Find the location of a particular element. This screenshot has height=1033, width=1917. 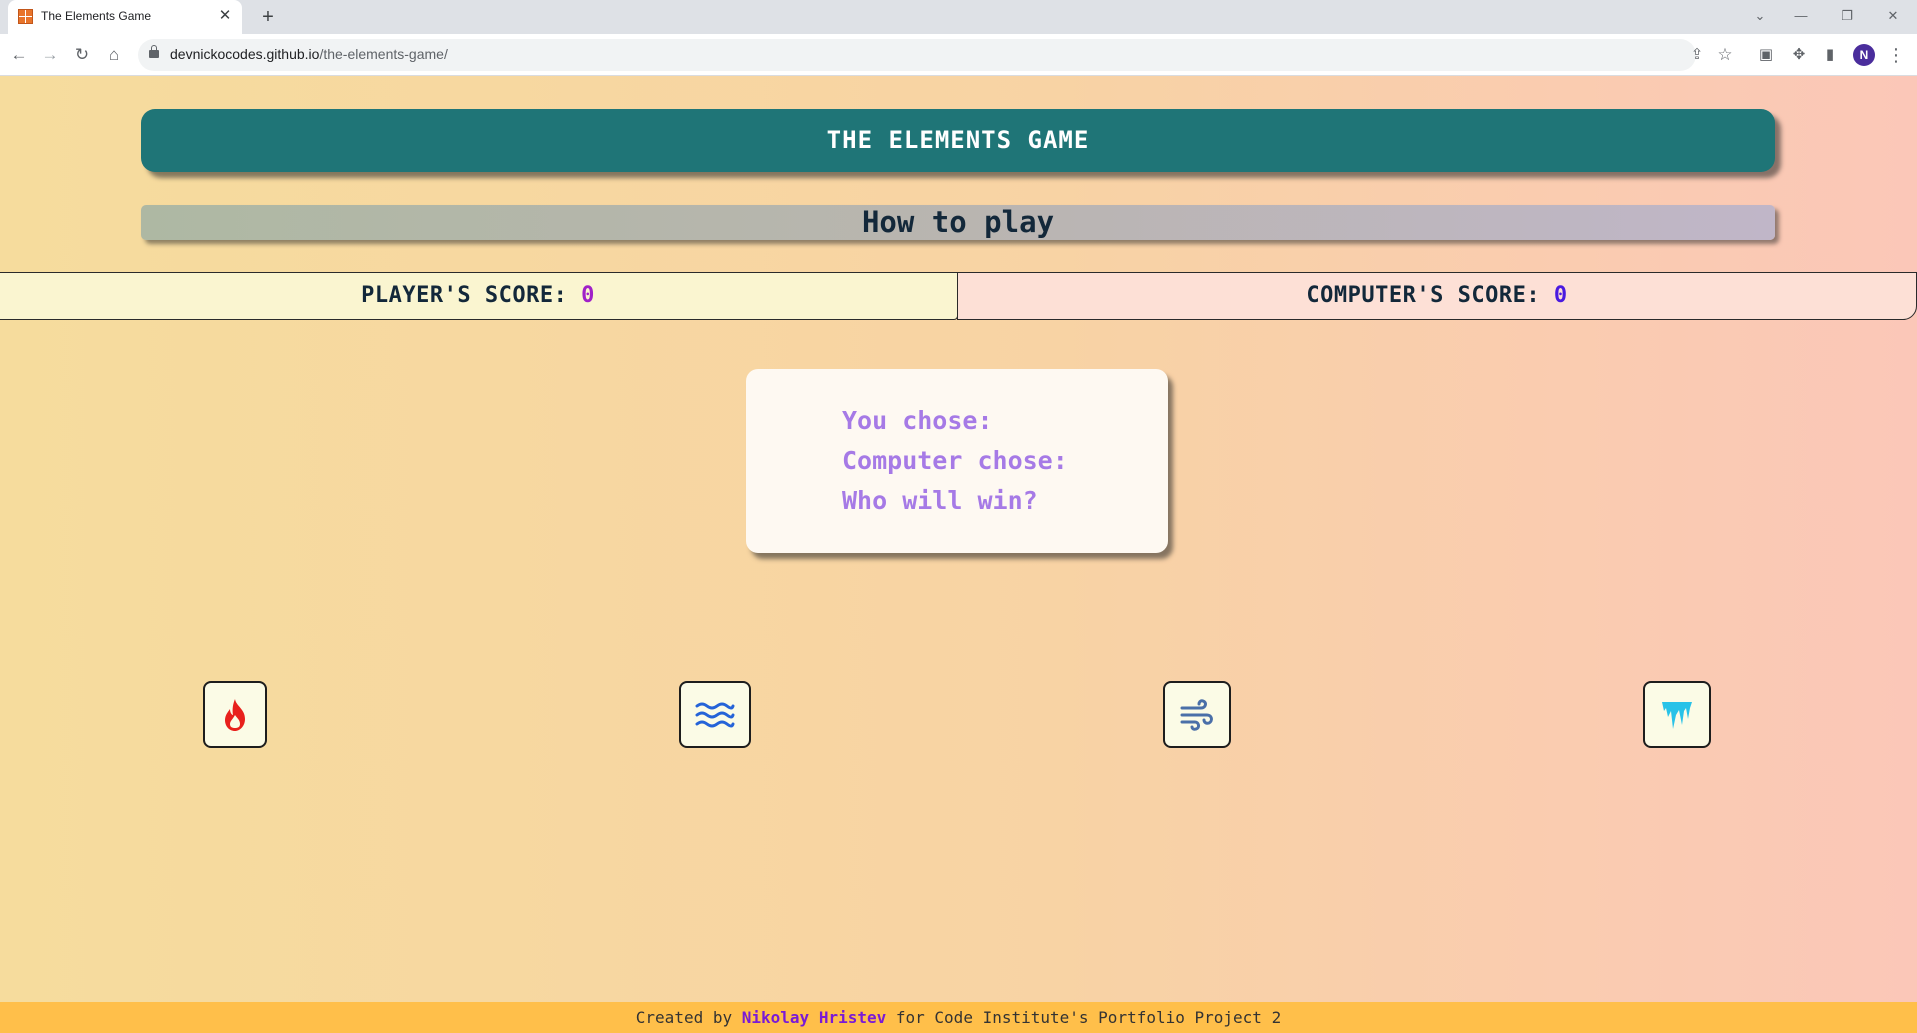

tab-title: The Elements Game is located at coordinates (96, 16).